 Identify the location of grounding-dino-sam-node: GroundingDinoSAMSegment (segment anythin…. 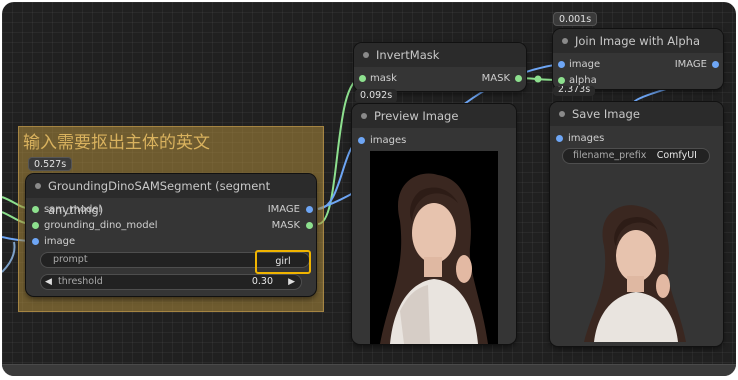
(171, 235).